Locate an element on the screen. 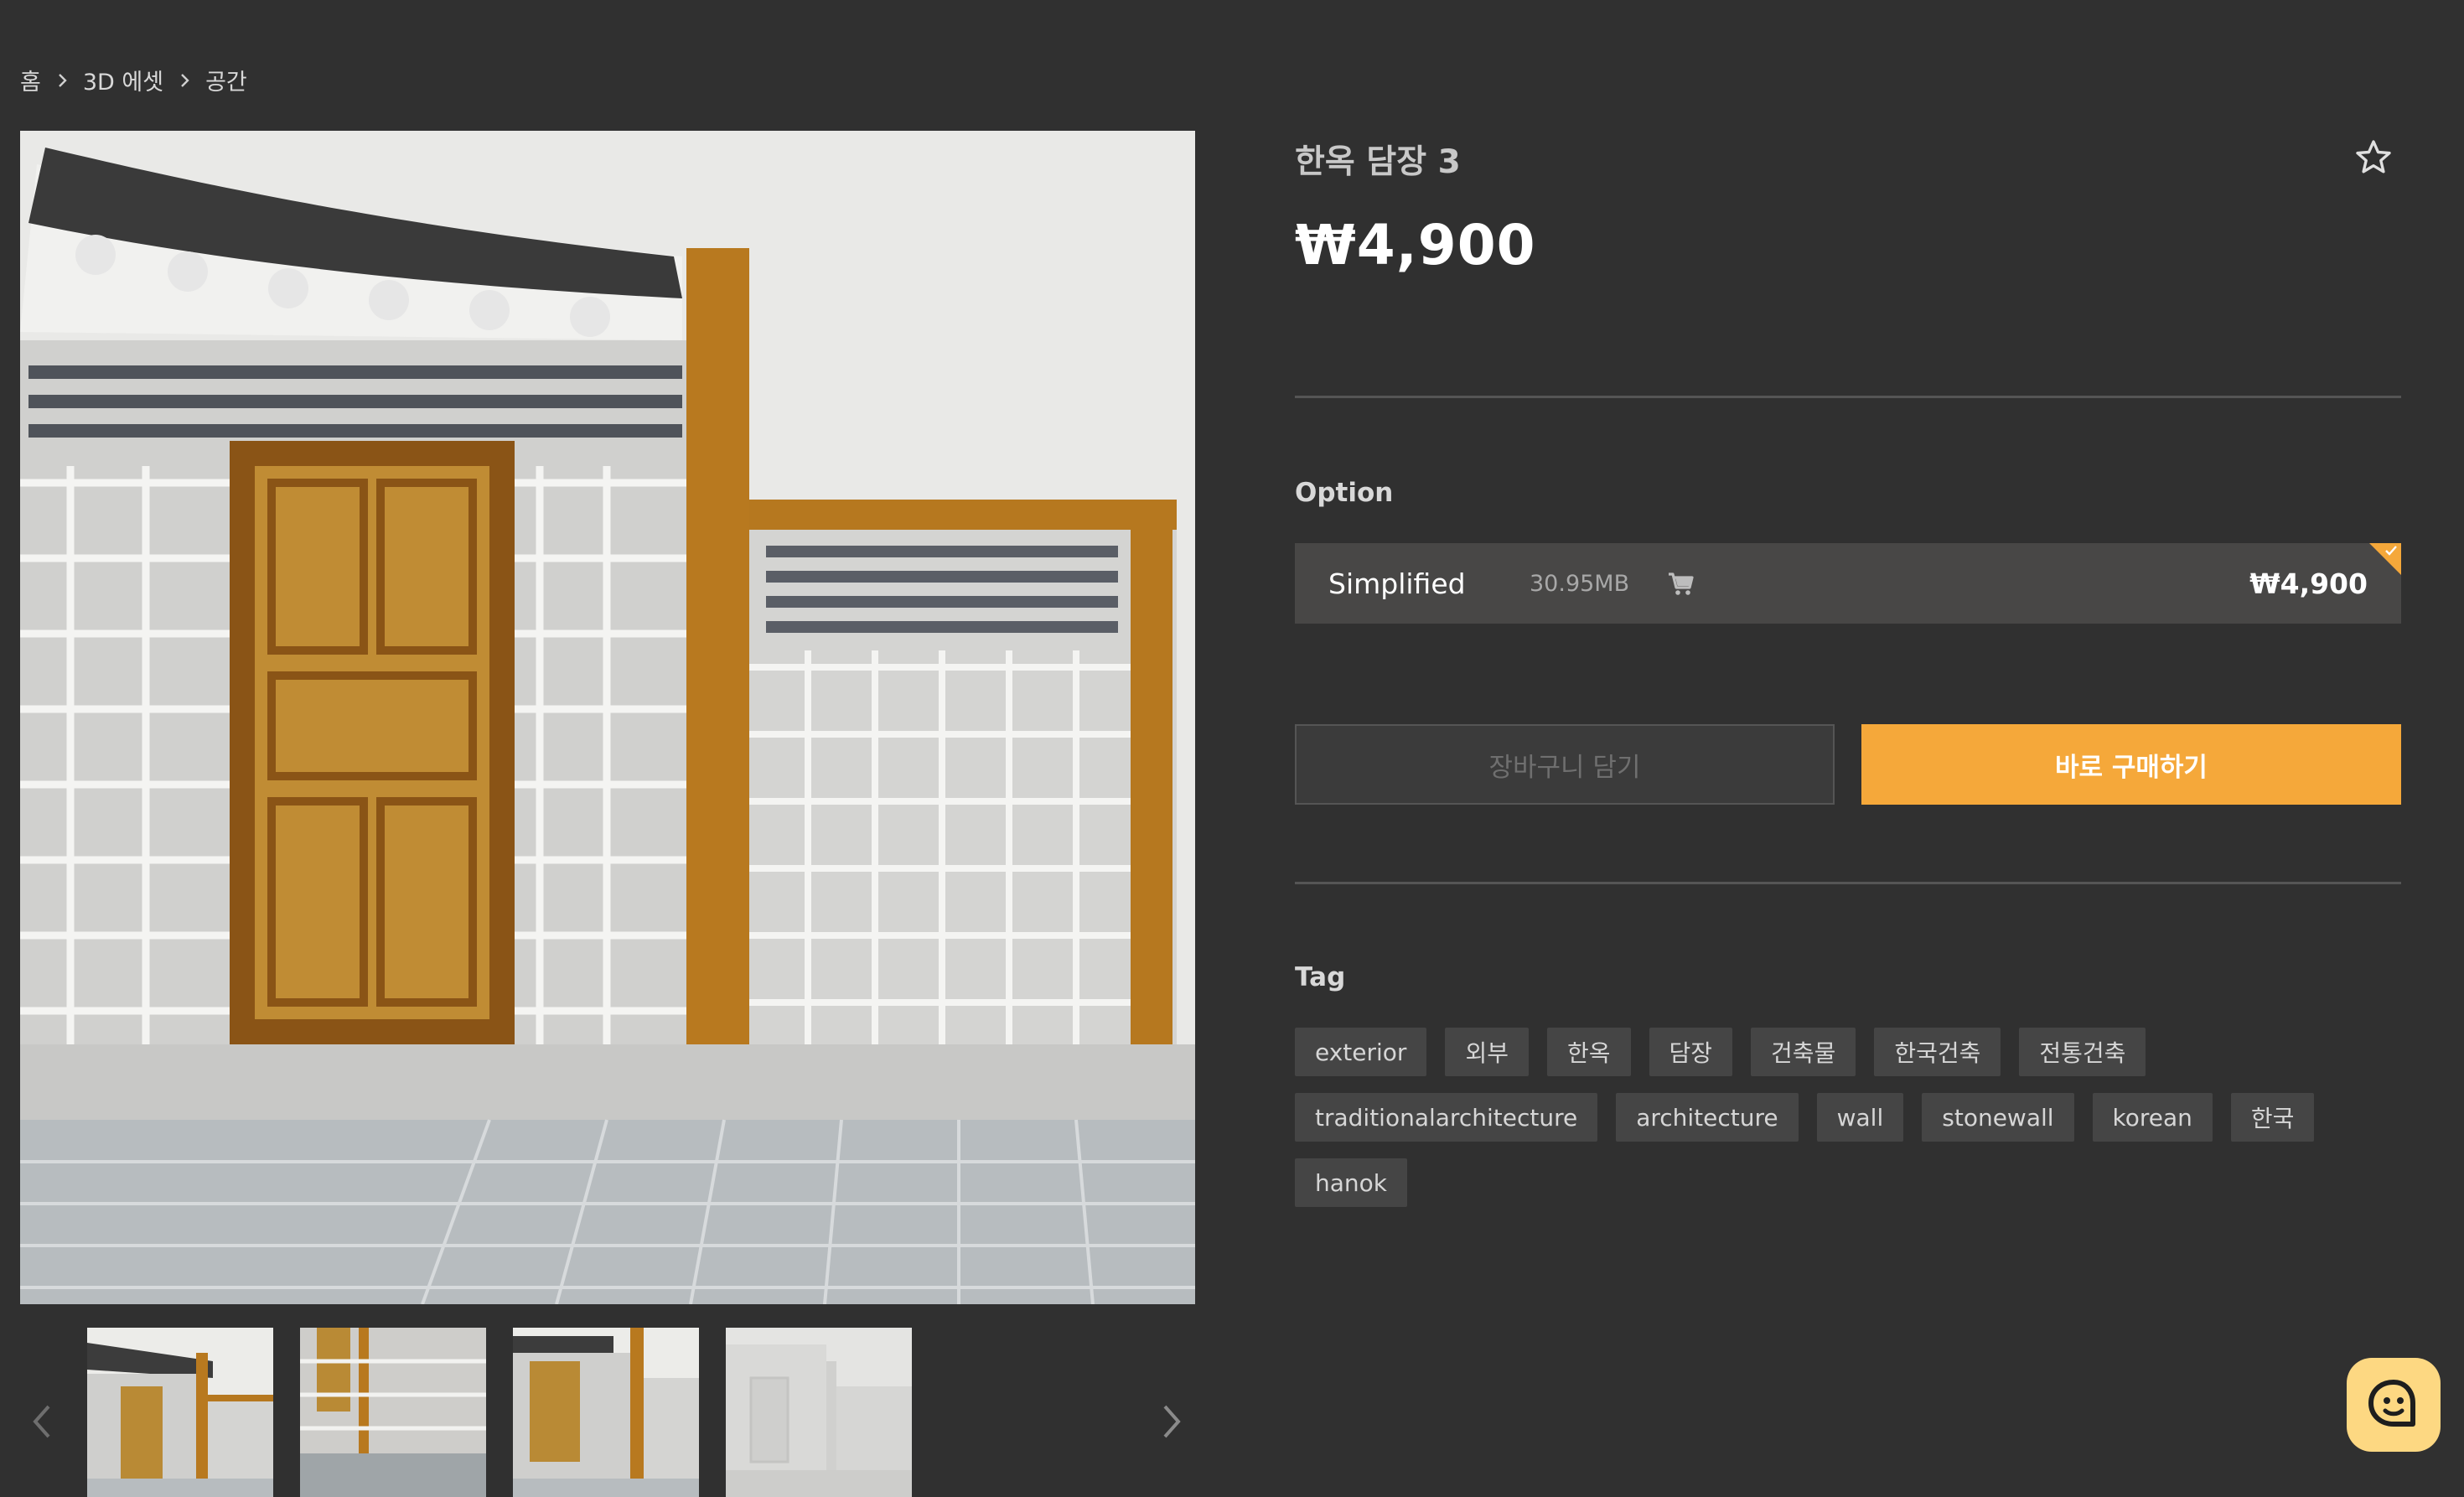  check-icon is located at coordinates (2391, 551).